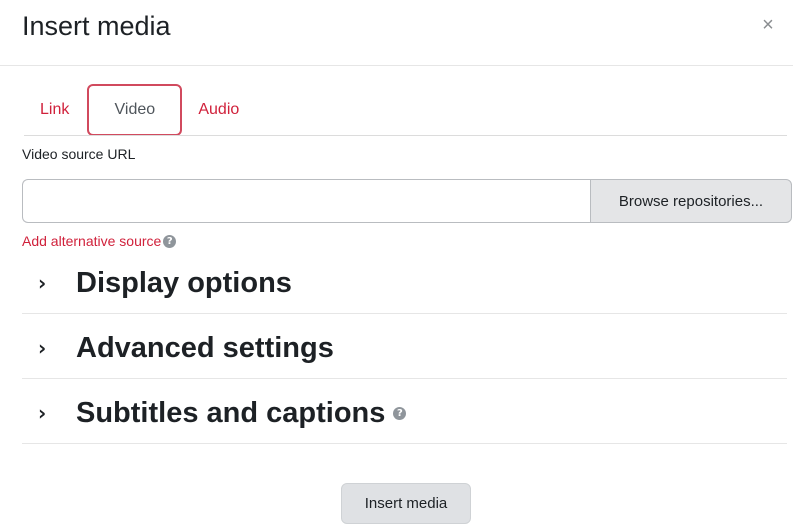 Image resolution: width=793 pixels, height=524 pixels. I want to click on section-display-options: › Display options, so click(412, 283).